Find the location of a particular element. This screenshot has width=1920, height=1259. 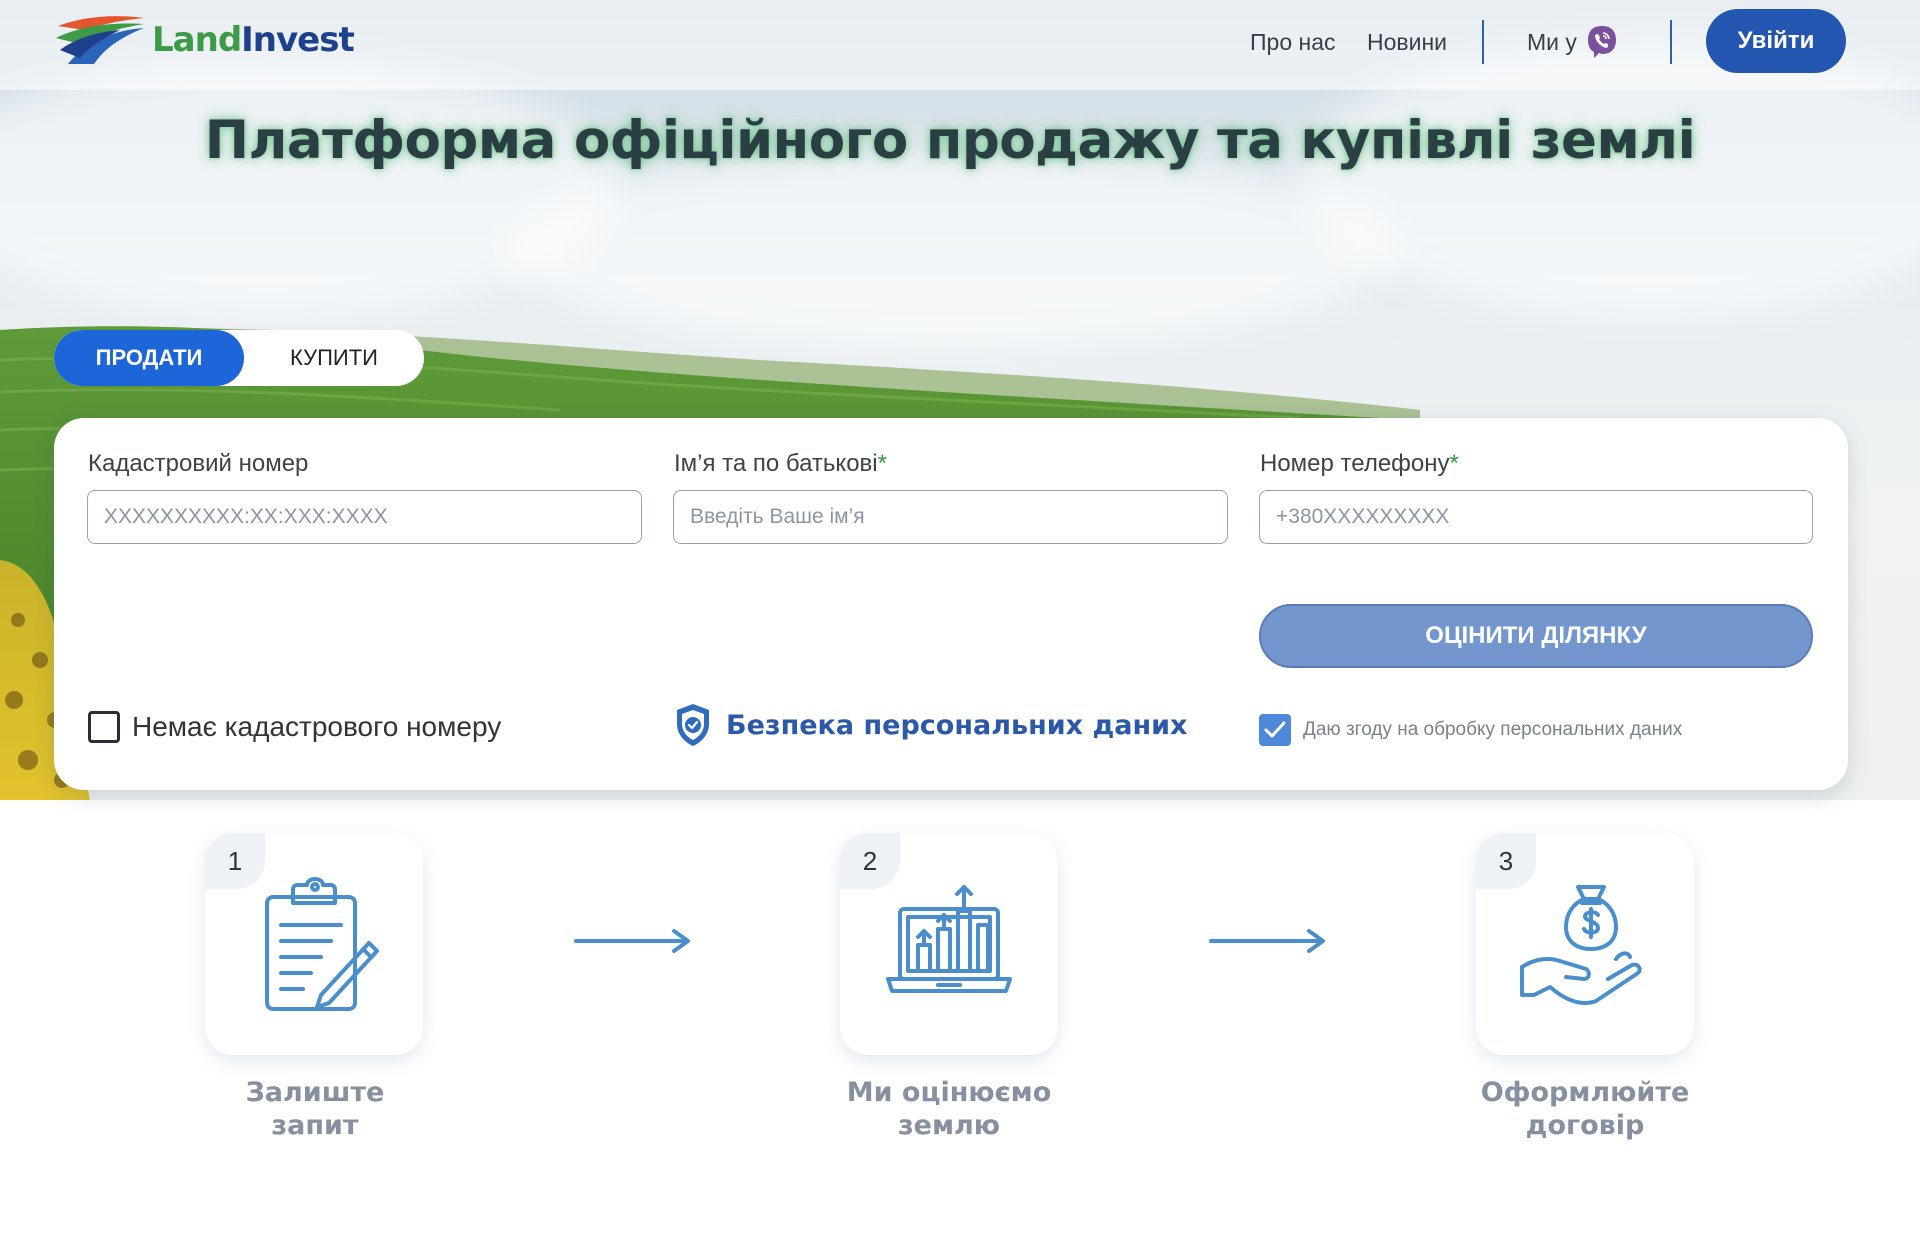

step-card-2: 2 is located at coordinates (949, 944).